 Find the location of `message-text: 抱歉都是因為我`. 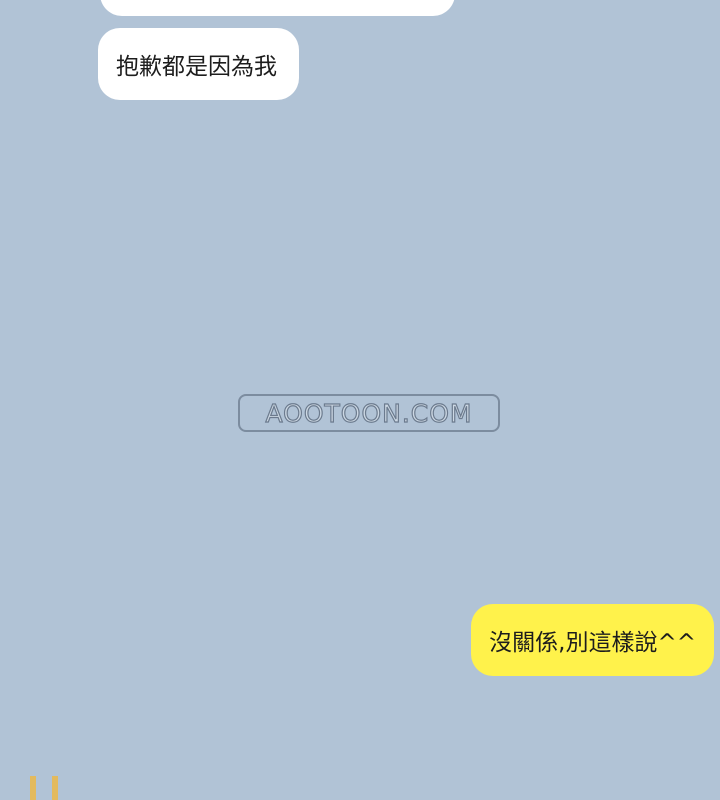

message-text: 抱歉都是因為我 is located at coordinates (196, 67).